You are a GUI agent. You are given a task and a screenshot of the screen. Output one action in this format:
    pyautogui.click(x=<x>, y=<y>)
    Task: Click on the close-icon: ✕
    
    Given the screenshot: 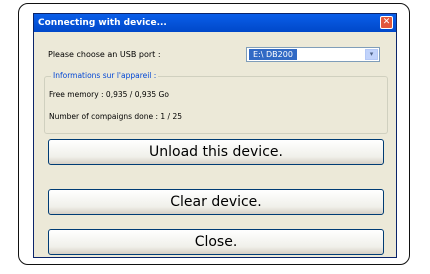 What is the action you would take?
    pyautogui.click(x=386, y=22)
    